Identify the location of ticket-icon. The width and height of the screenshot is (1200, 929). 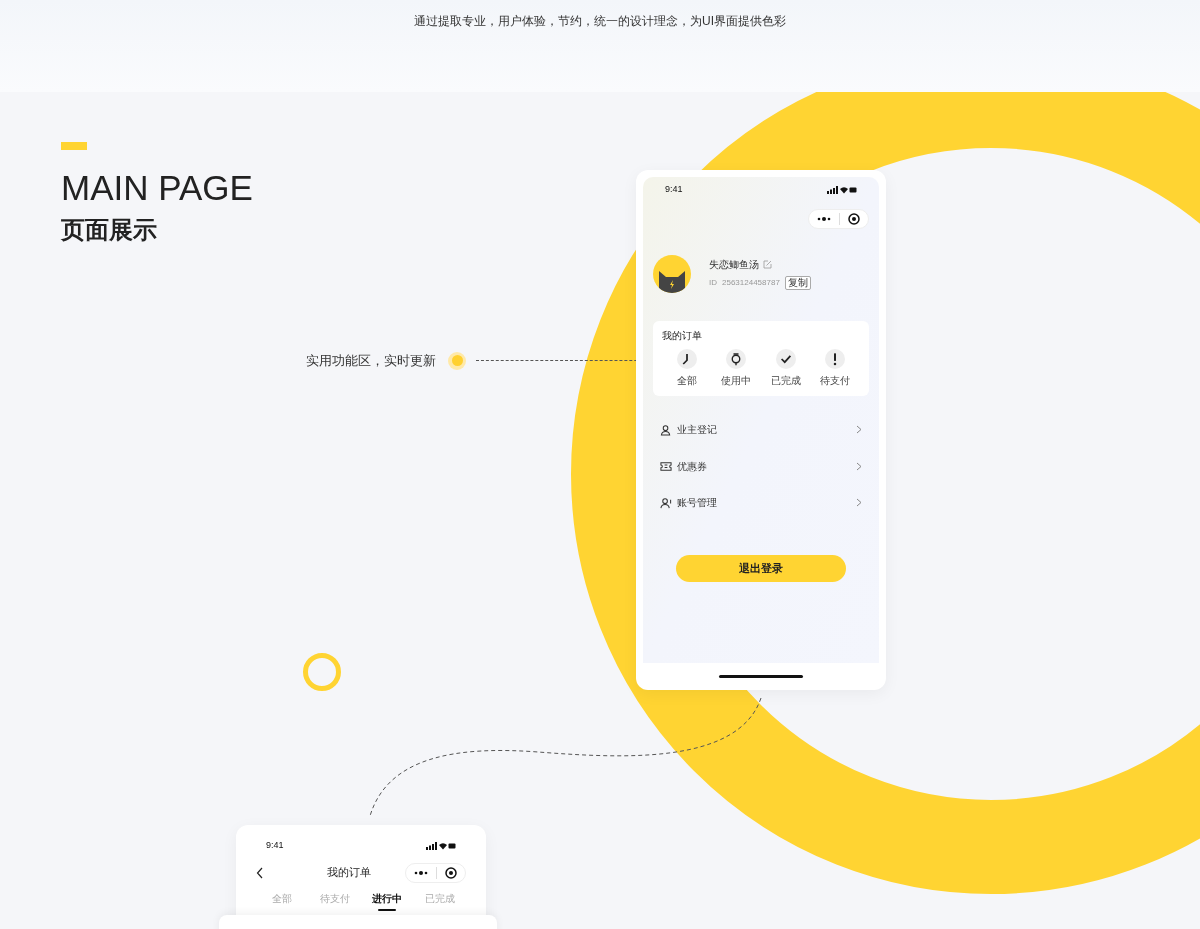
(666, 466).